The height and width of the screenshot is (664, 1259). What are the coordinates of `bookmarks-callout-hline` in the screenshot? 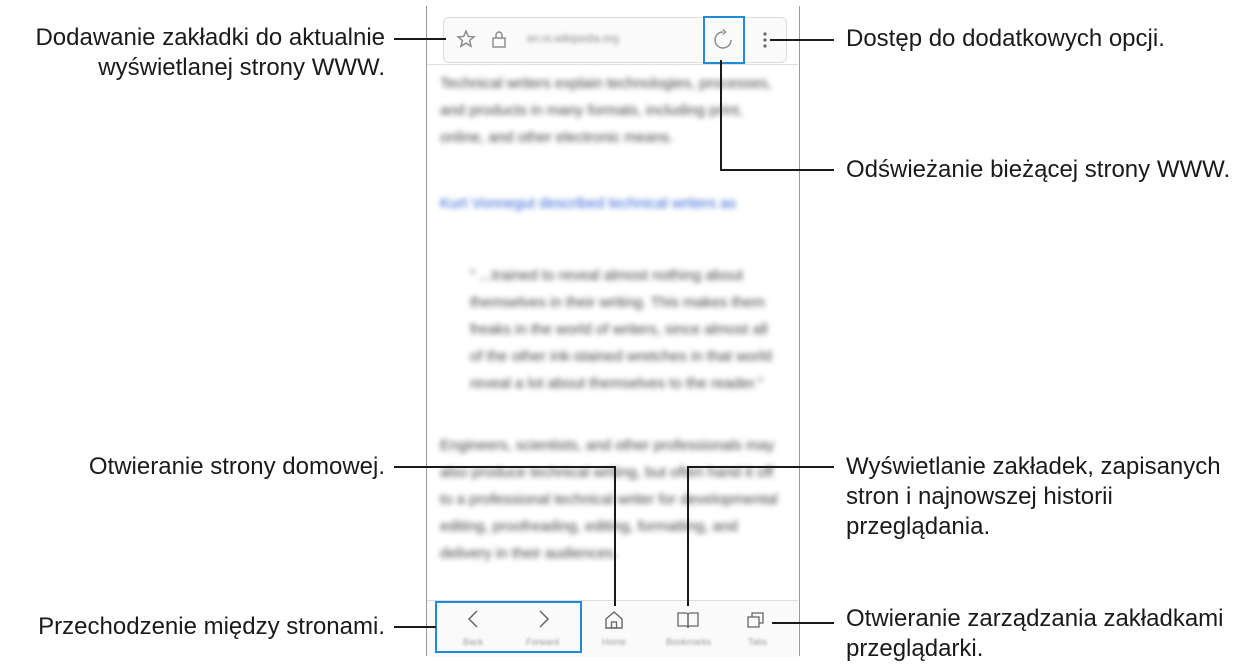 It's located at (760, 467).